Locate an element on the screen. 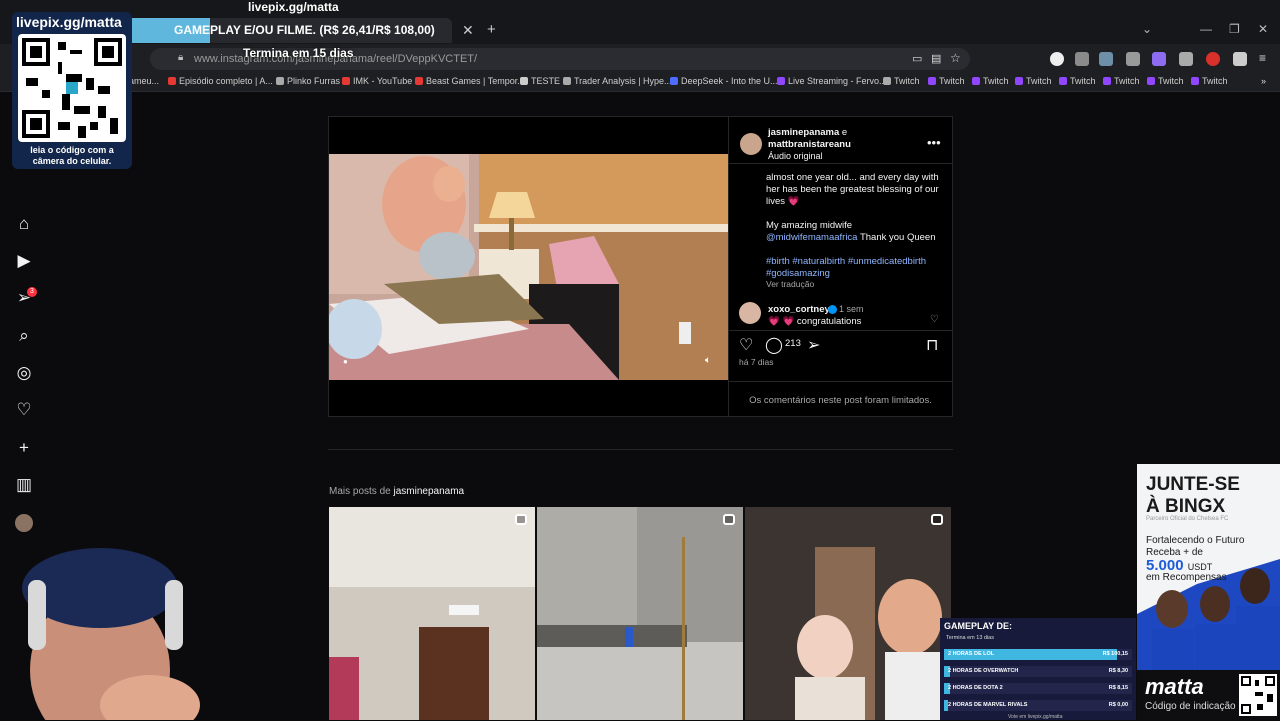  coauthor-username: mattbranistareanu is located at coordinates (809, 144).